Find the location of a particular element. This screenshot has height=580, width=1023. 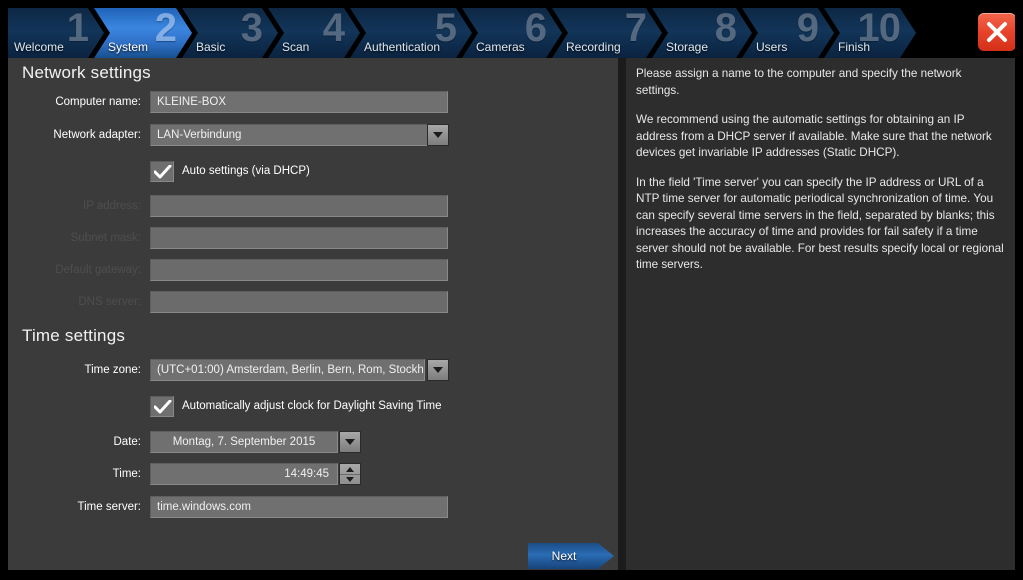

time-zone-dropdown-button is located at coordinates (438, 370).